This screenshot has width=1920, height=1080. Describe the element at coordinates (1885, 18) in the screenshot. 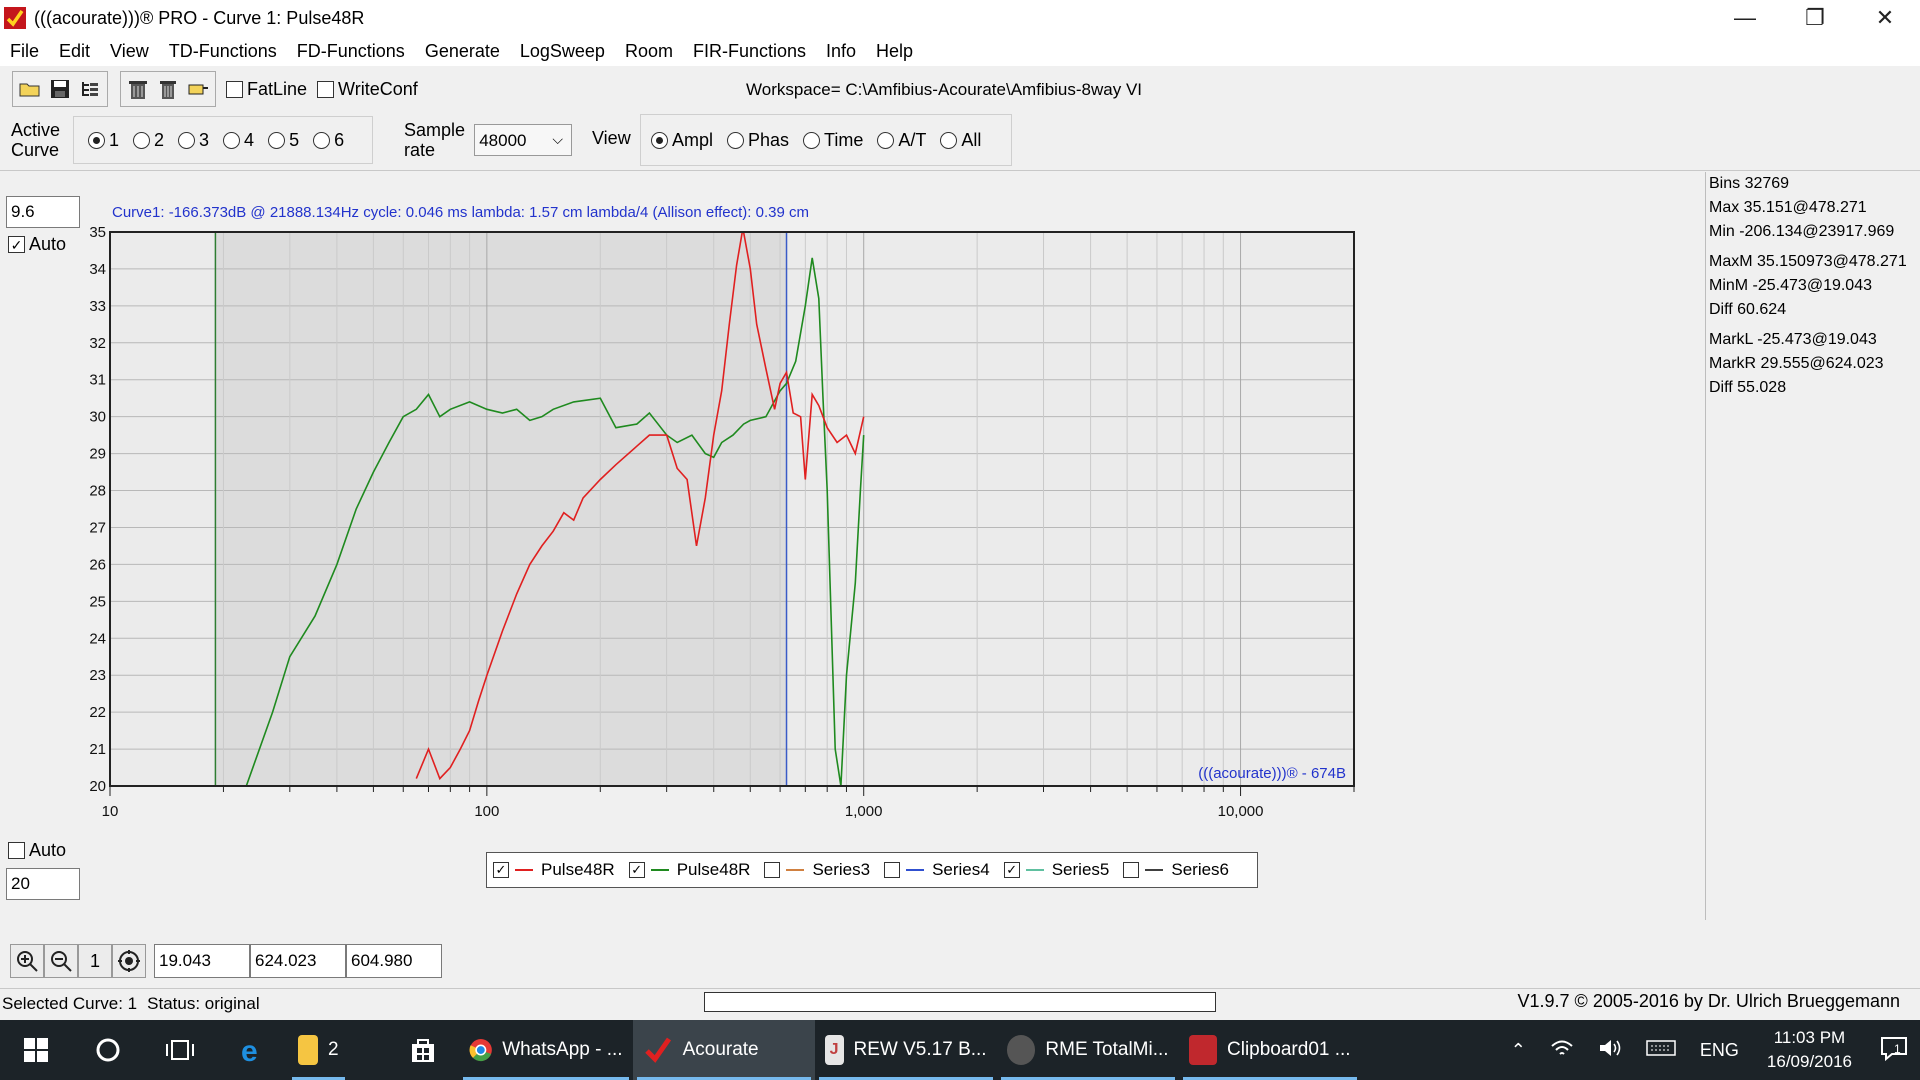

I see `close-button: ✕` at that location.